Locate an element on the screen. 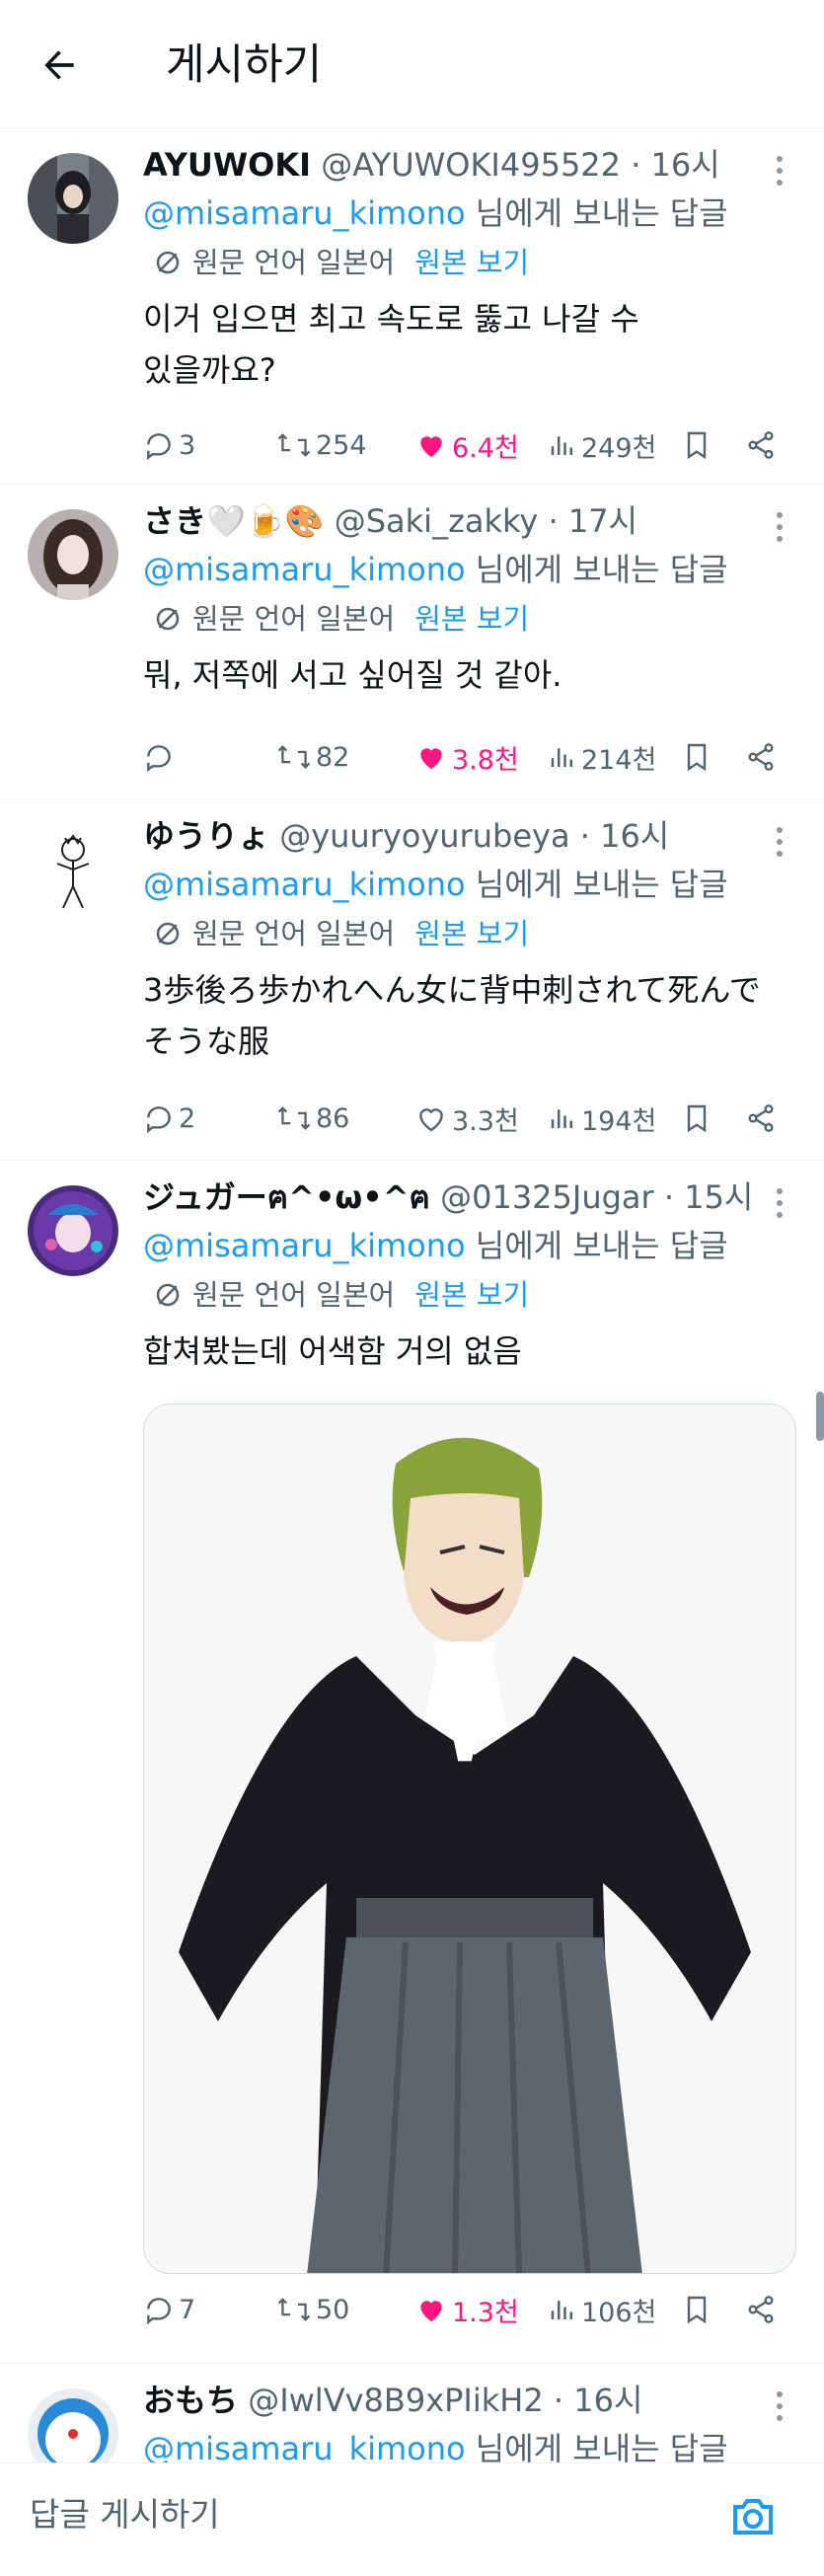  tweet-text: 이거 입으면 최고 속도로 뚫고 나갈 수 있을까요? is located at coordinates (391, 344).